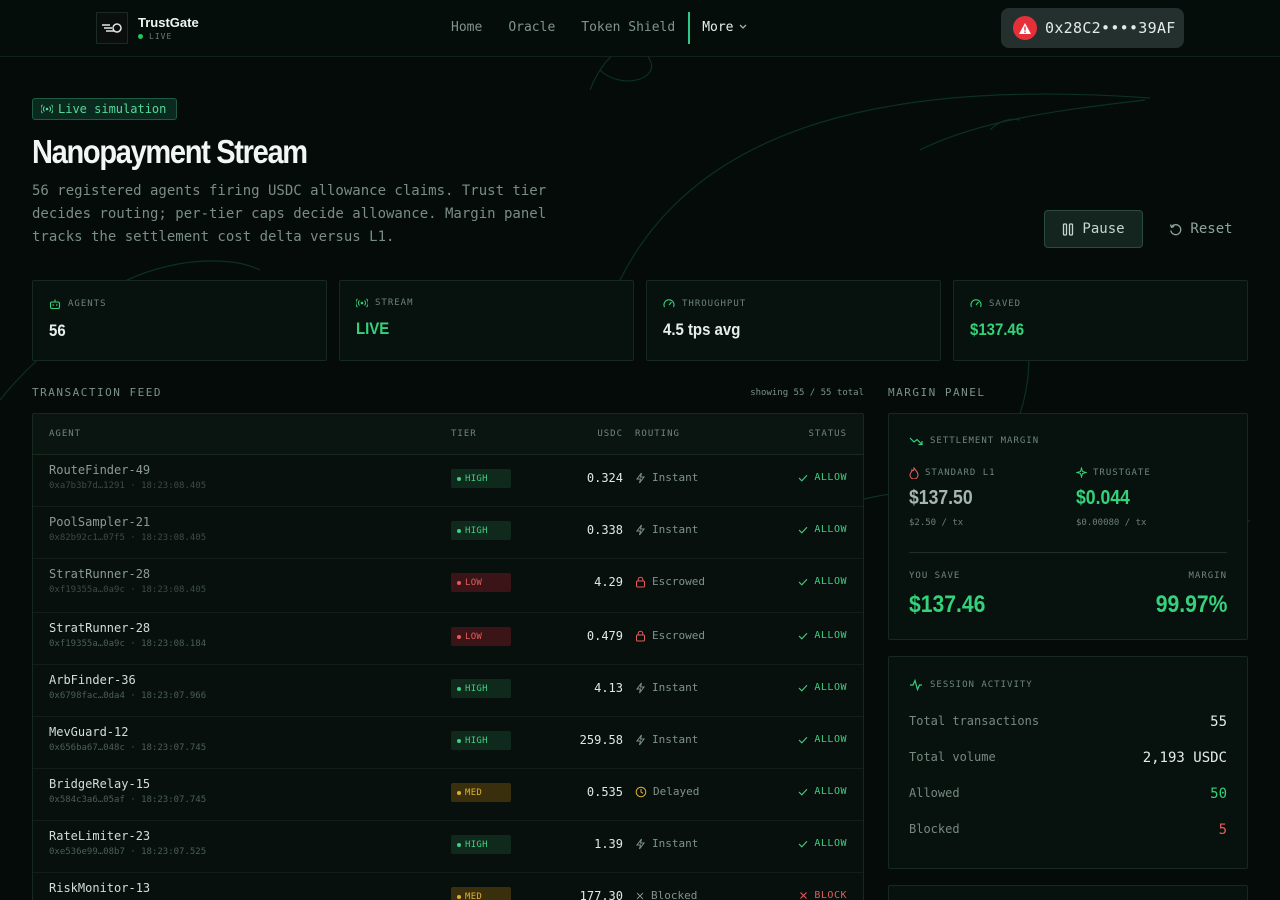  I want to click on agent-name: PoolSampler-21, so click(100, 522).